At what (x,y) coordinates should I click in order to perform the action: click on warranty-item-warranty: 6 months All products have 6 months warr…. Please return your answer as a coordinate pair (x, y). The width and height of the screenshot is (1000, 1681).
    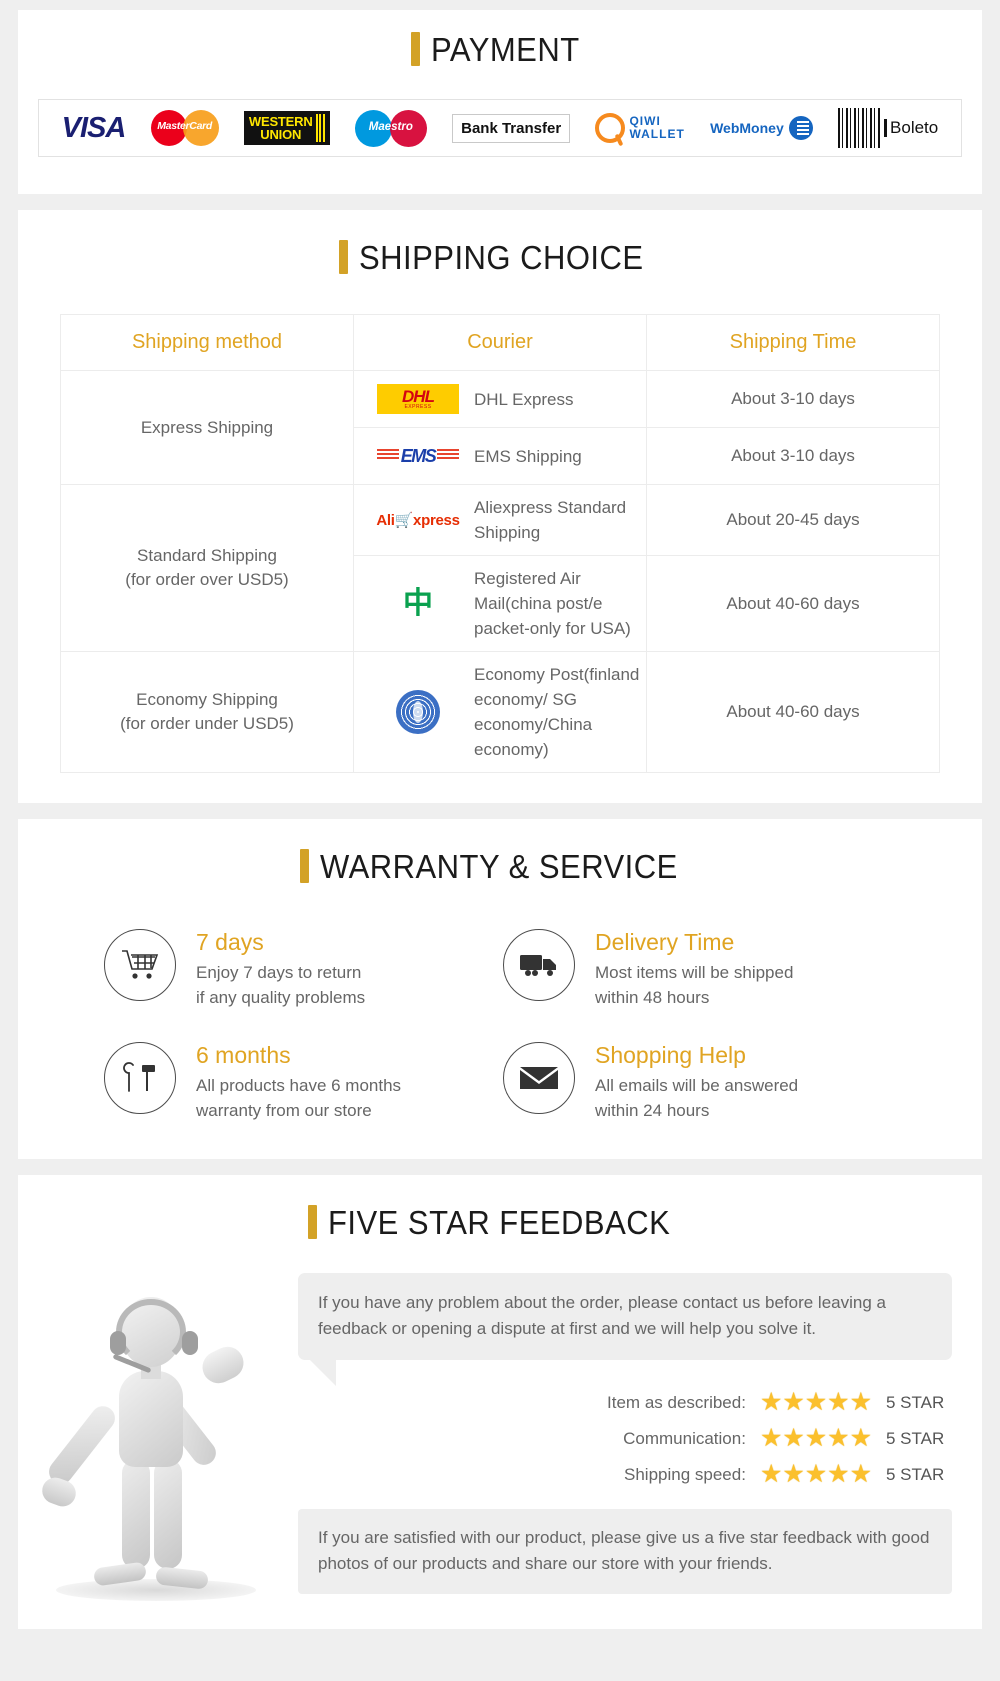
    Looking at the image, I should click on (303, 1082).